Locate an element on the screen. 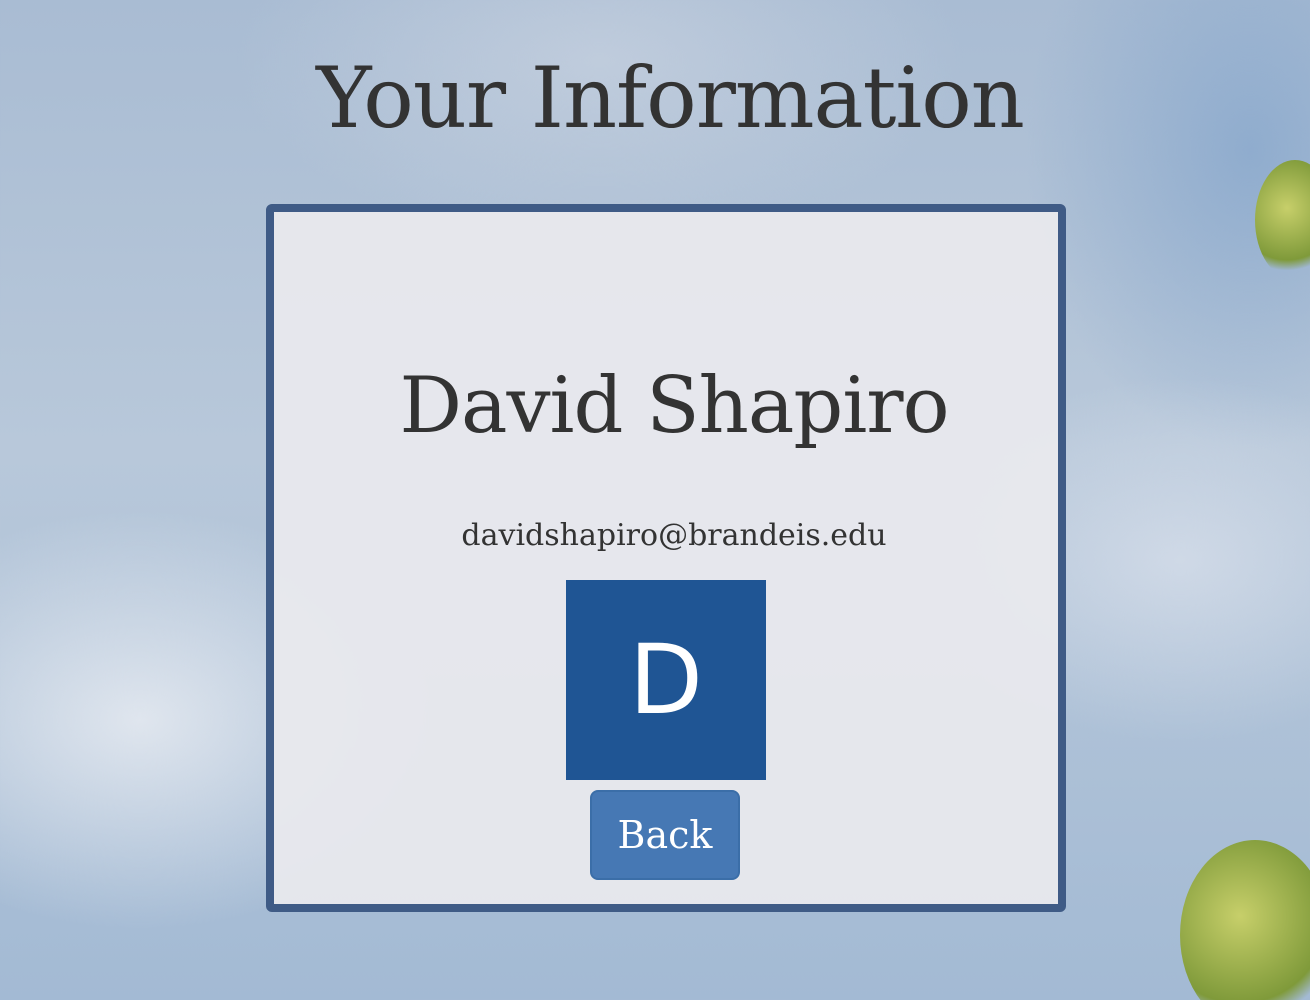  user-email: davidshapiro@brandeis.edu is located at coordinates (674, 535).